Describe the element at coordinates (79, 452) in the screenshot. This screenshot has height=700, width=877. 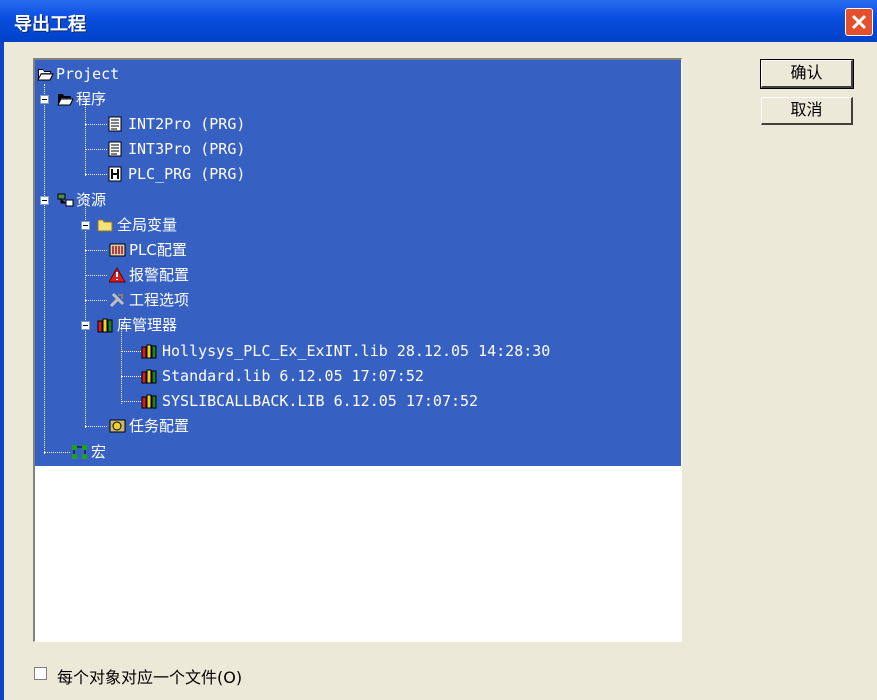
I see `macro-icon` at that location.